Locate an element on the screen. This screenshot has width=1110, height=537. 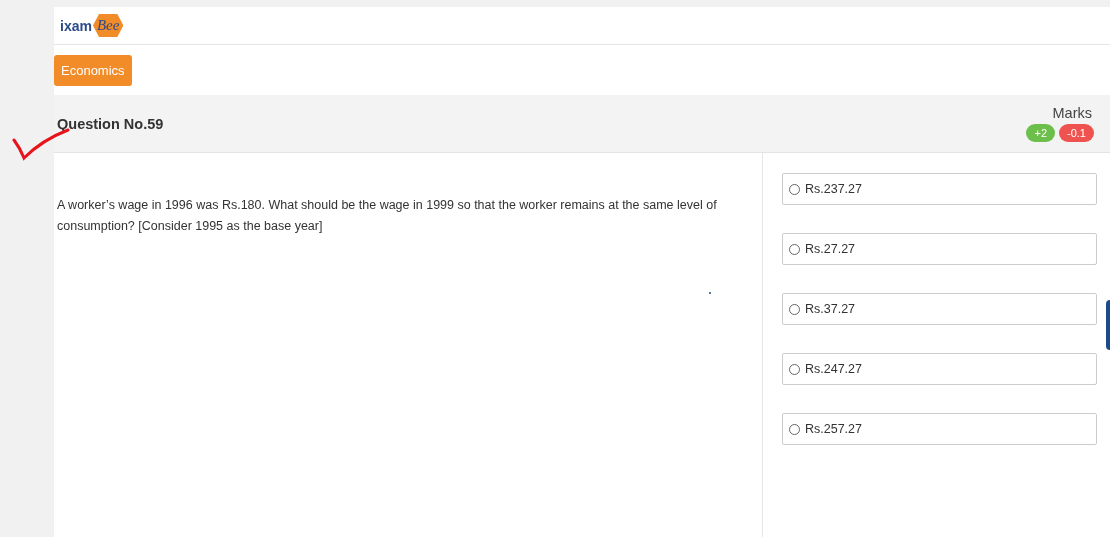
answer-option: Rs.257.27 is located at coordinates (939, 429).